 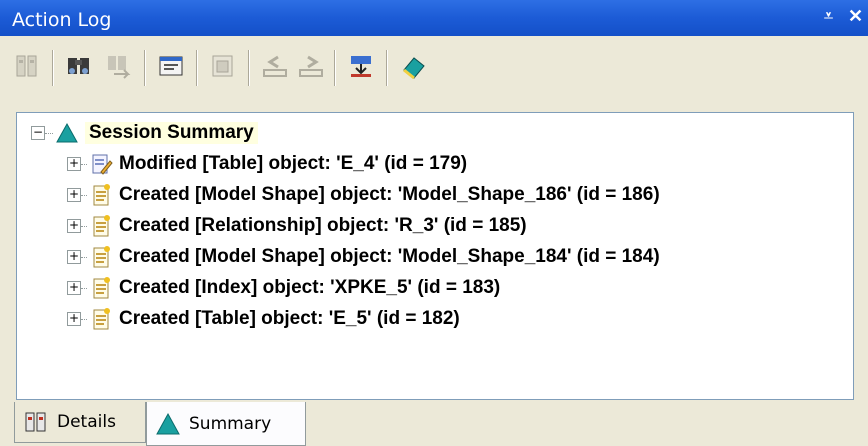 What do you see at coordinates (434, 18) in the screenshot?
I see `title-bar: Action Log ⩡ ✕` at bounding box center [434, 18].